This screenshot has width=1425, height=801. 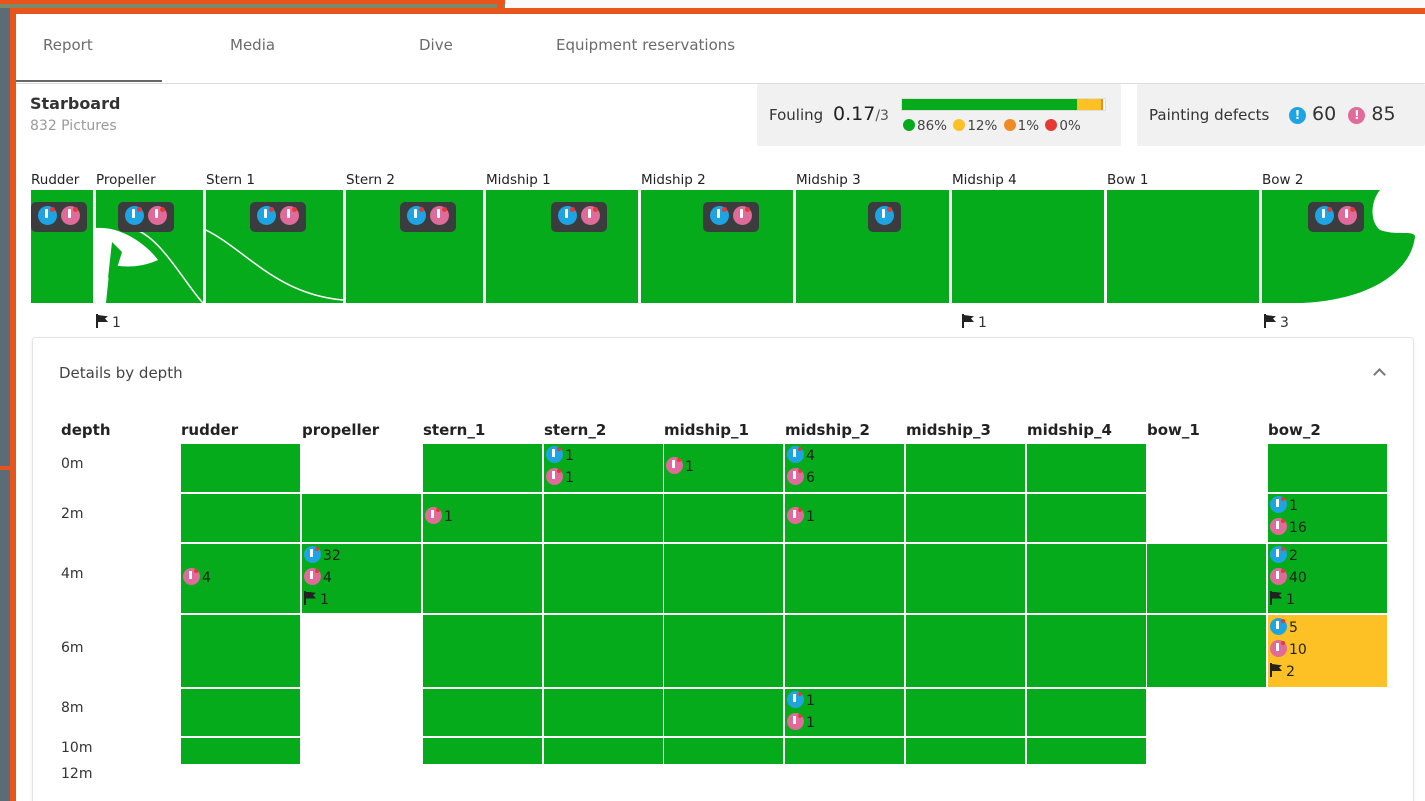 I want to click on section-label: Propeller, so click(x=126, y=180).